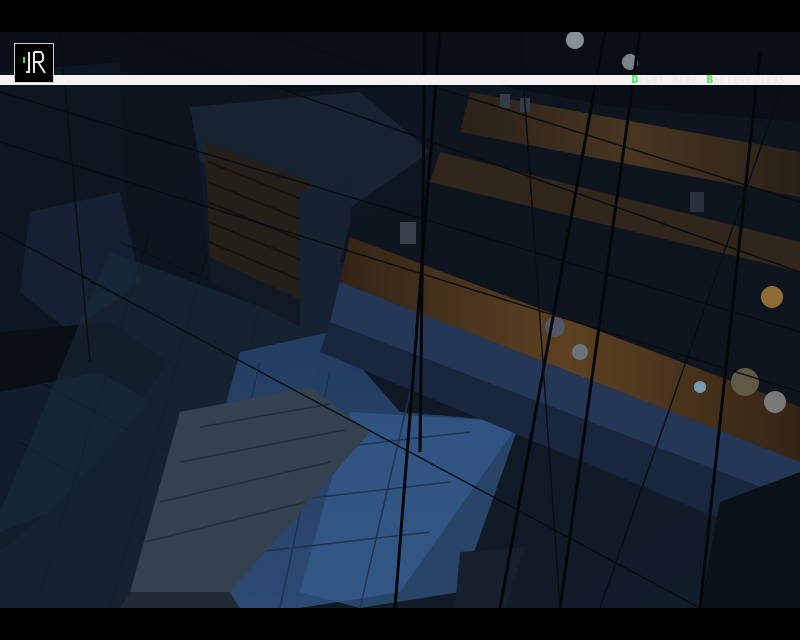 The width and height of the screenshot is (800, 640). I want to click on logo-badge, so click(34, 63).